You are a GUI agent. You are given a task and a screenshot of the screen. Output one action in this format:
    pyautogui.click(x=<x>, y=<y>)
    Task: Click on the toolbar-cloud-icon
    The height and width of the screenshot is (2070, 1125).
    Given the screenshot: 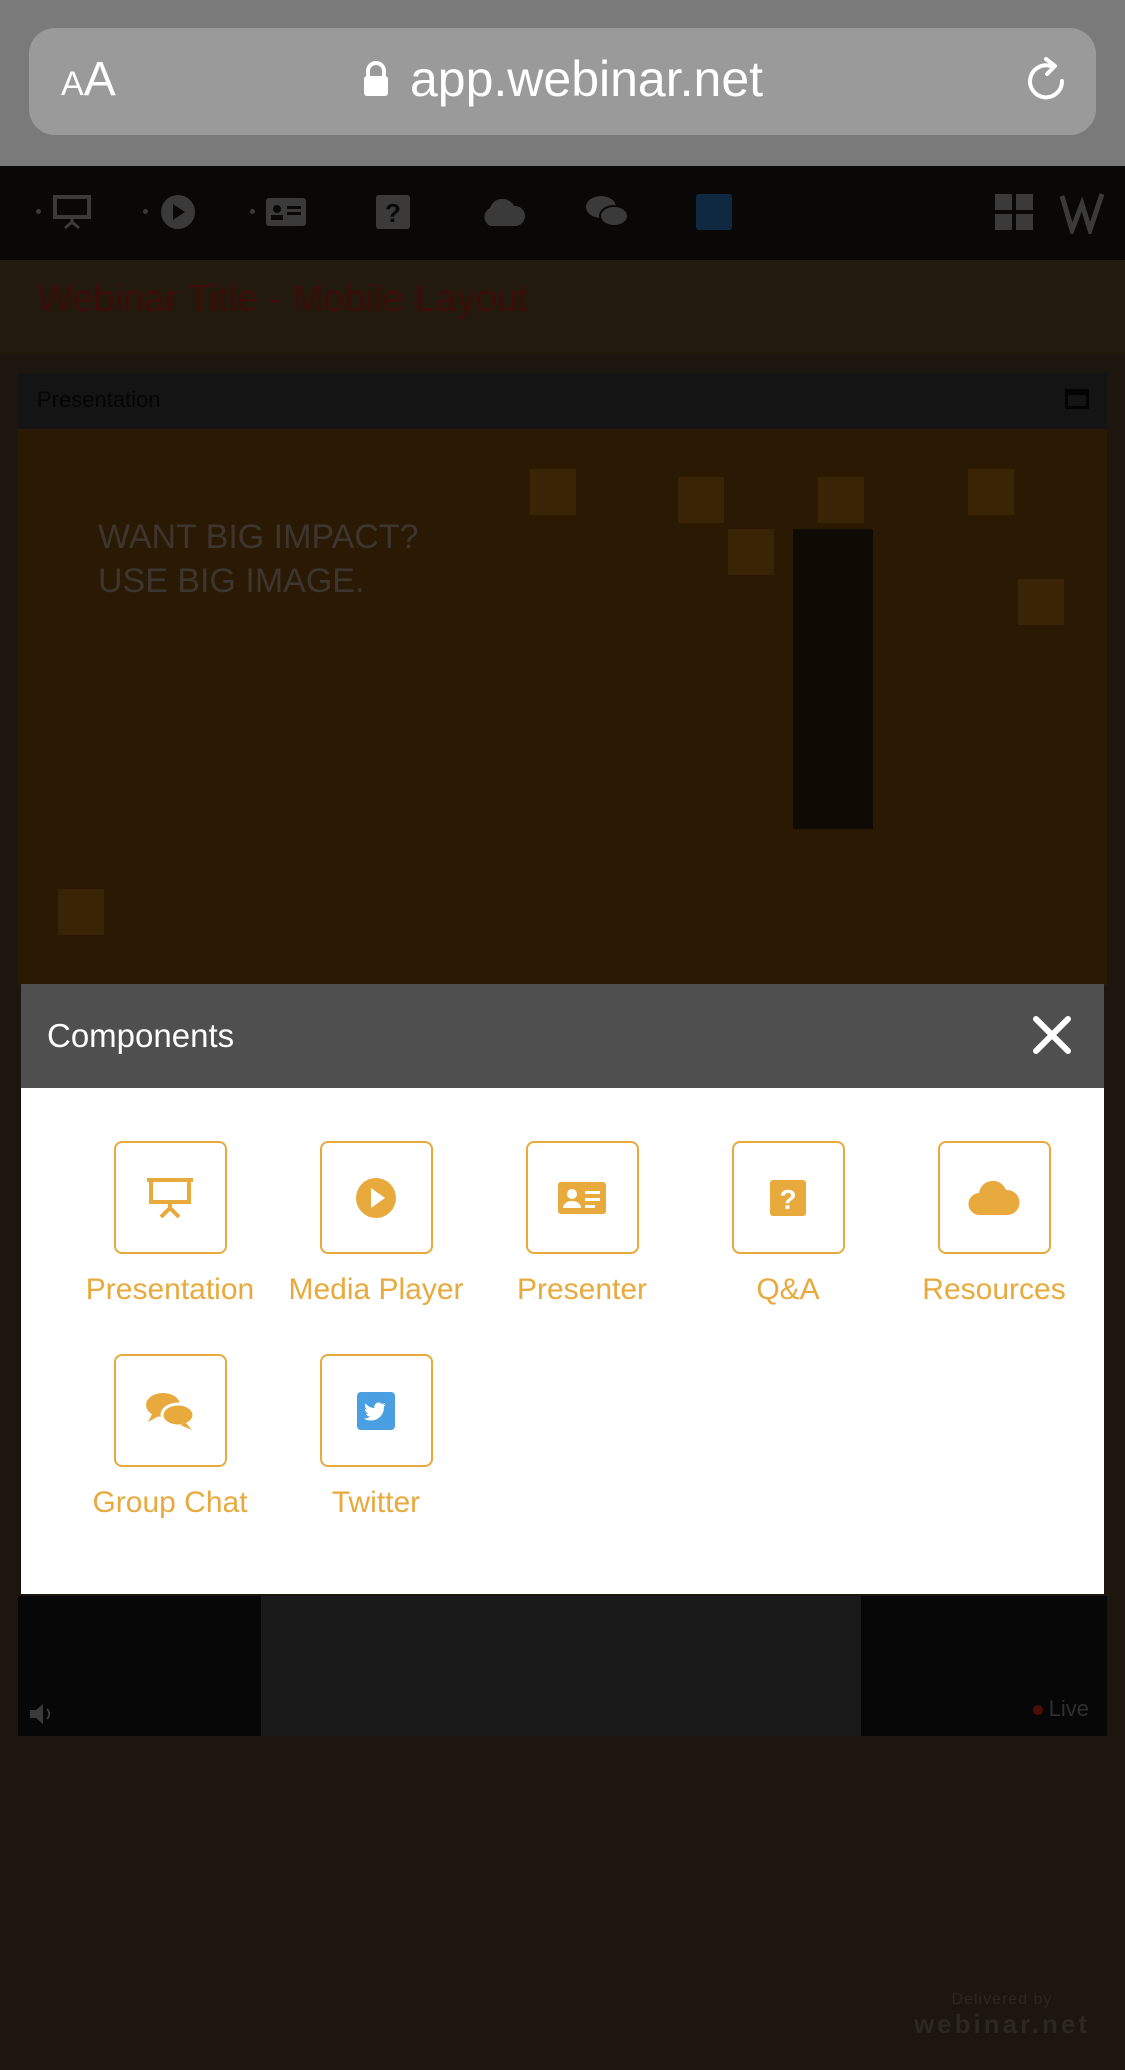 What is the action you would take?
    pyautogui.click(x=502, y=212)
    